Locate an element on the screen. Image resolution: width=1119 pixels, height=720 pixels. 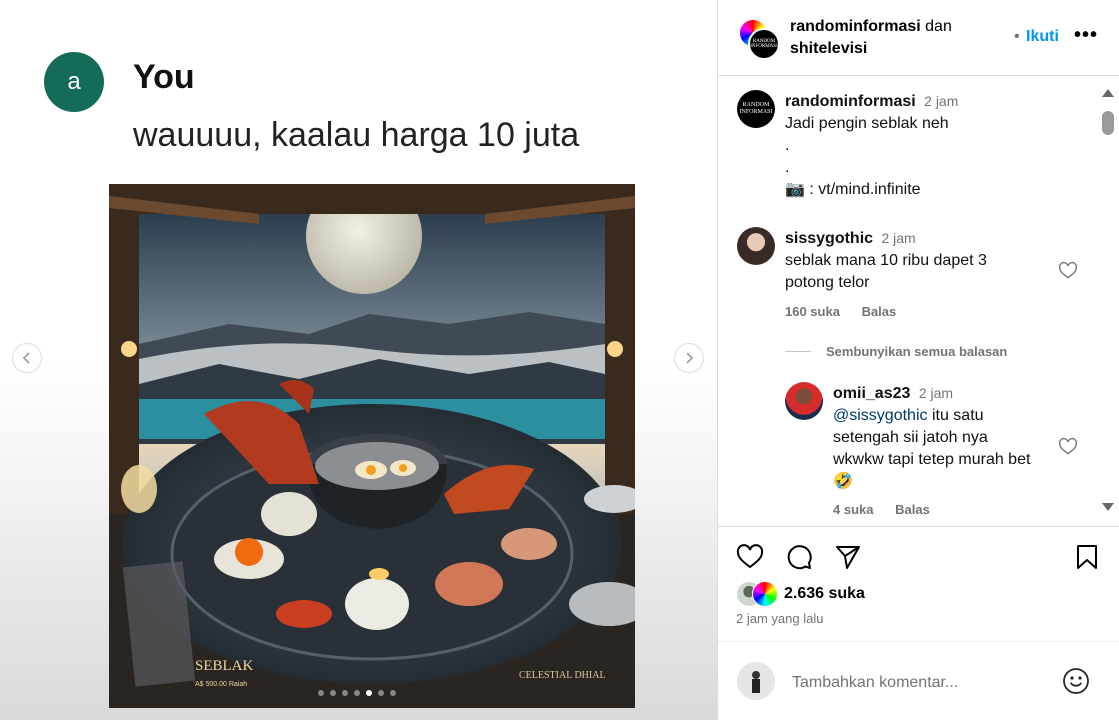
reply-text: wkwkw tapi tetep murah bet is located at coordinates (932, 459).